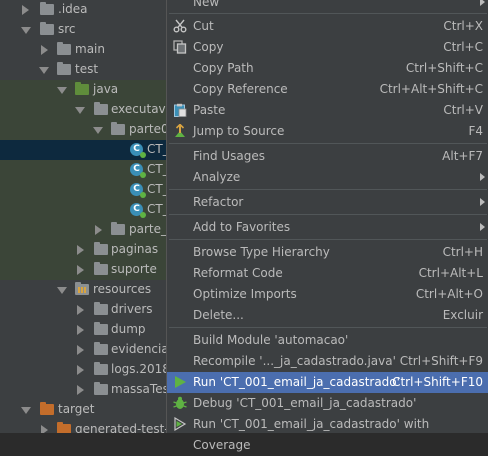  I want to click on submenu-arrow-icon, so click(482, 3).